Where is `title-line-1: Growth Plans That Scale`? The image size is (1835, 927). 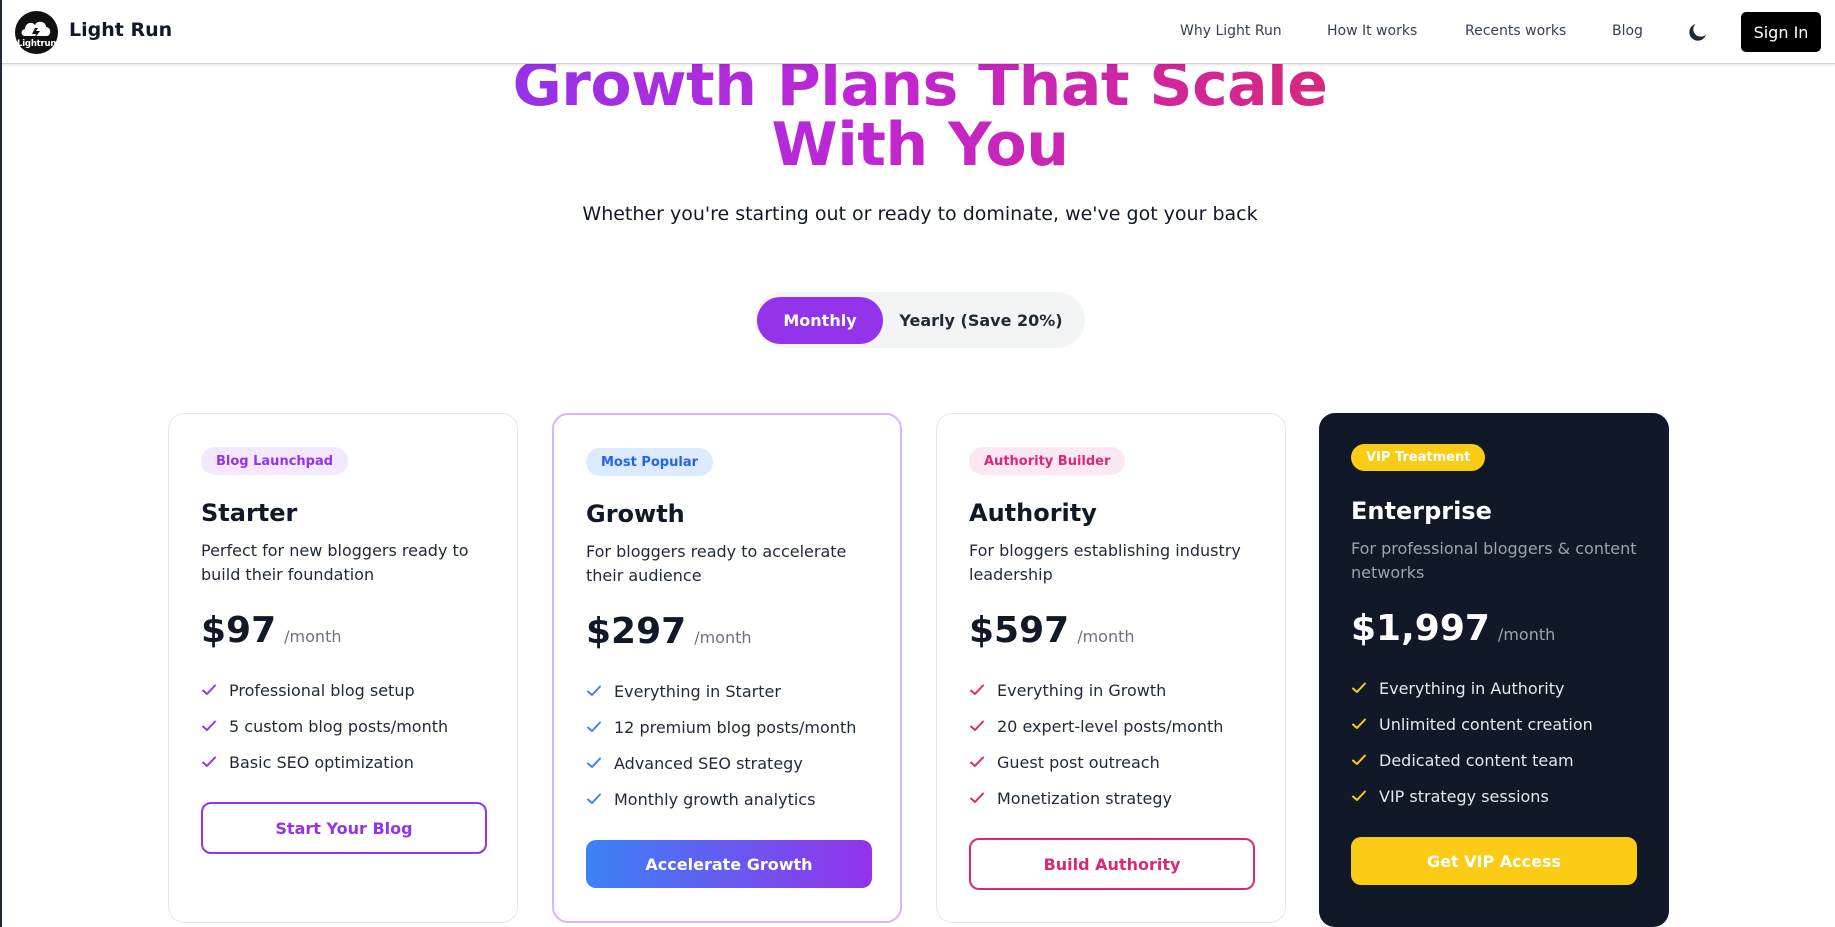
title-line-1: Growth Plans That Scale is located at coordinates (920, 85).